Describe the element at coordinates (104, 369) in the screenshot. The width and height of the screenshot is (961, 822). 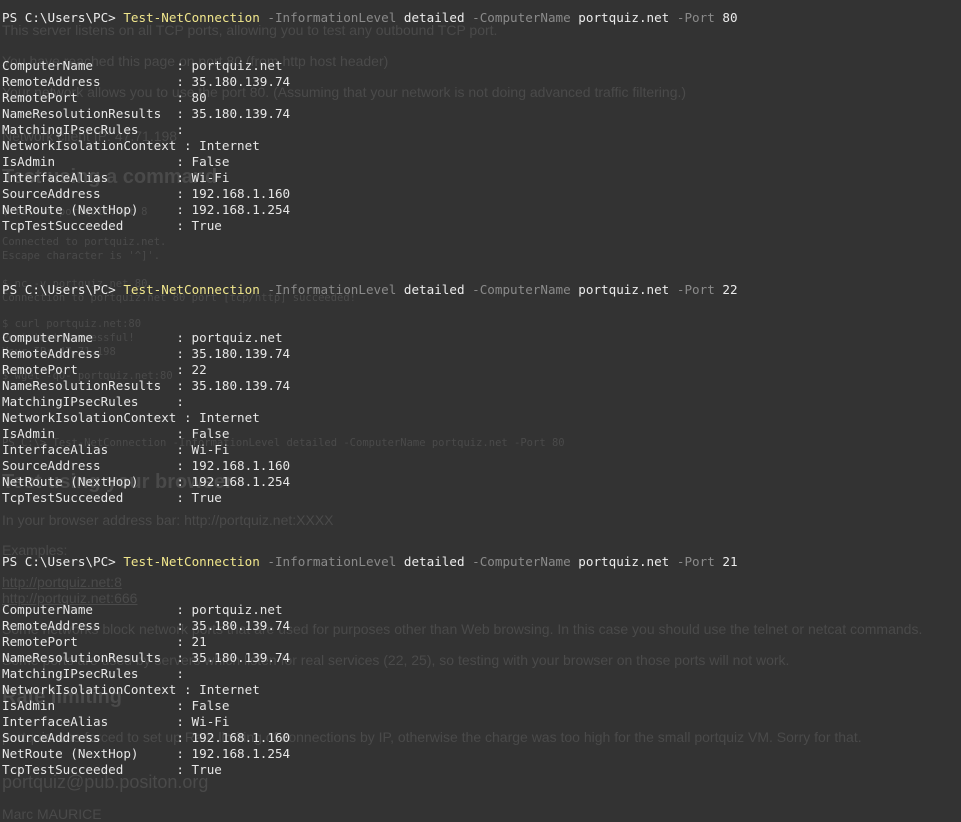
I see `output-line: RemotePort : 22` at that location.